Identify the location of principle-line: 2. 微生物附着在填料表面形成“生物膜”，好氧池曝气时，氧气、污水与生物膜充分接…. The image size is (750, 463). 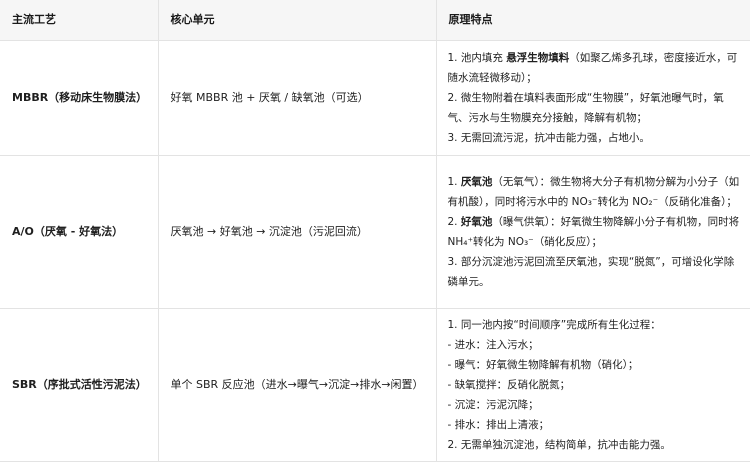
(585, 108).